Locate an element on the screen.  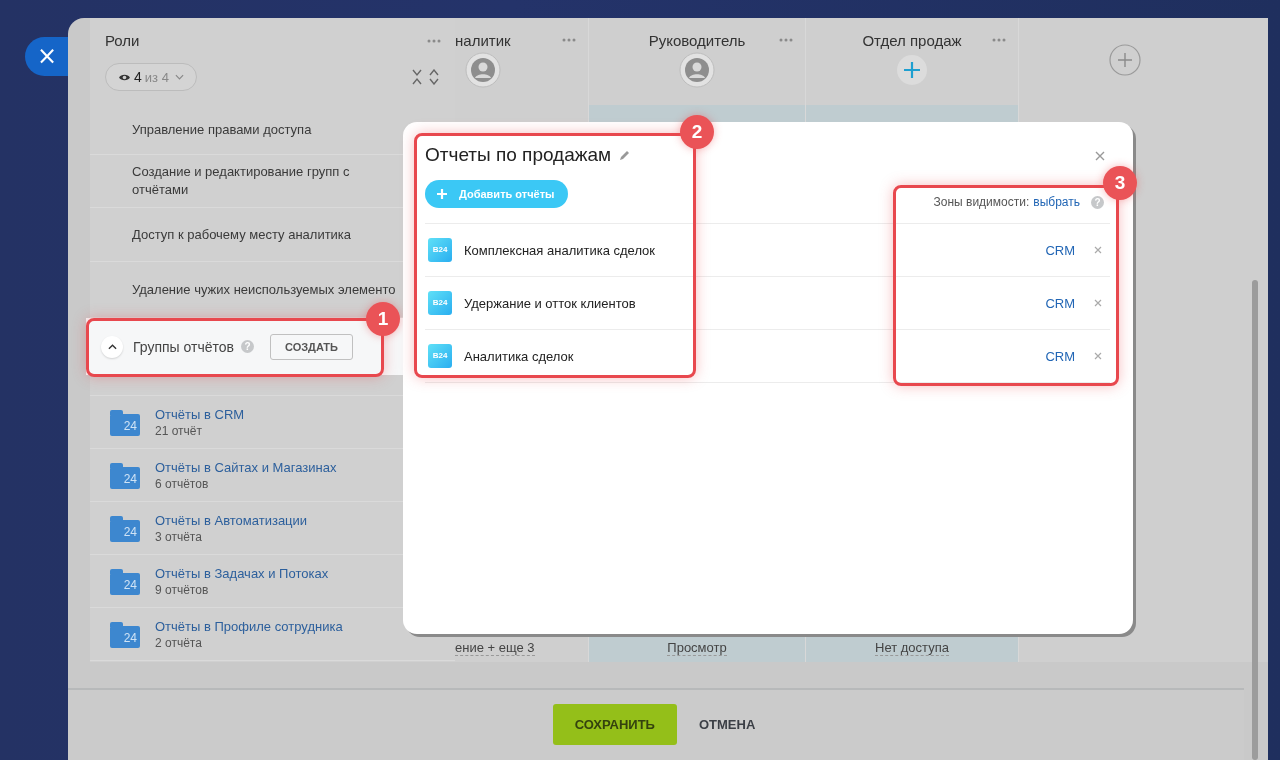
report-name: Аналитика сделок is located at coordinates (519, 356).